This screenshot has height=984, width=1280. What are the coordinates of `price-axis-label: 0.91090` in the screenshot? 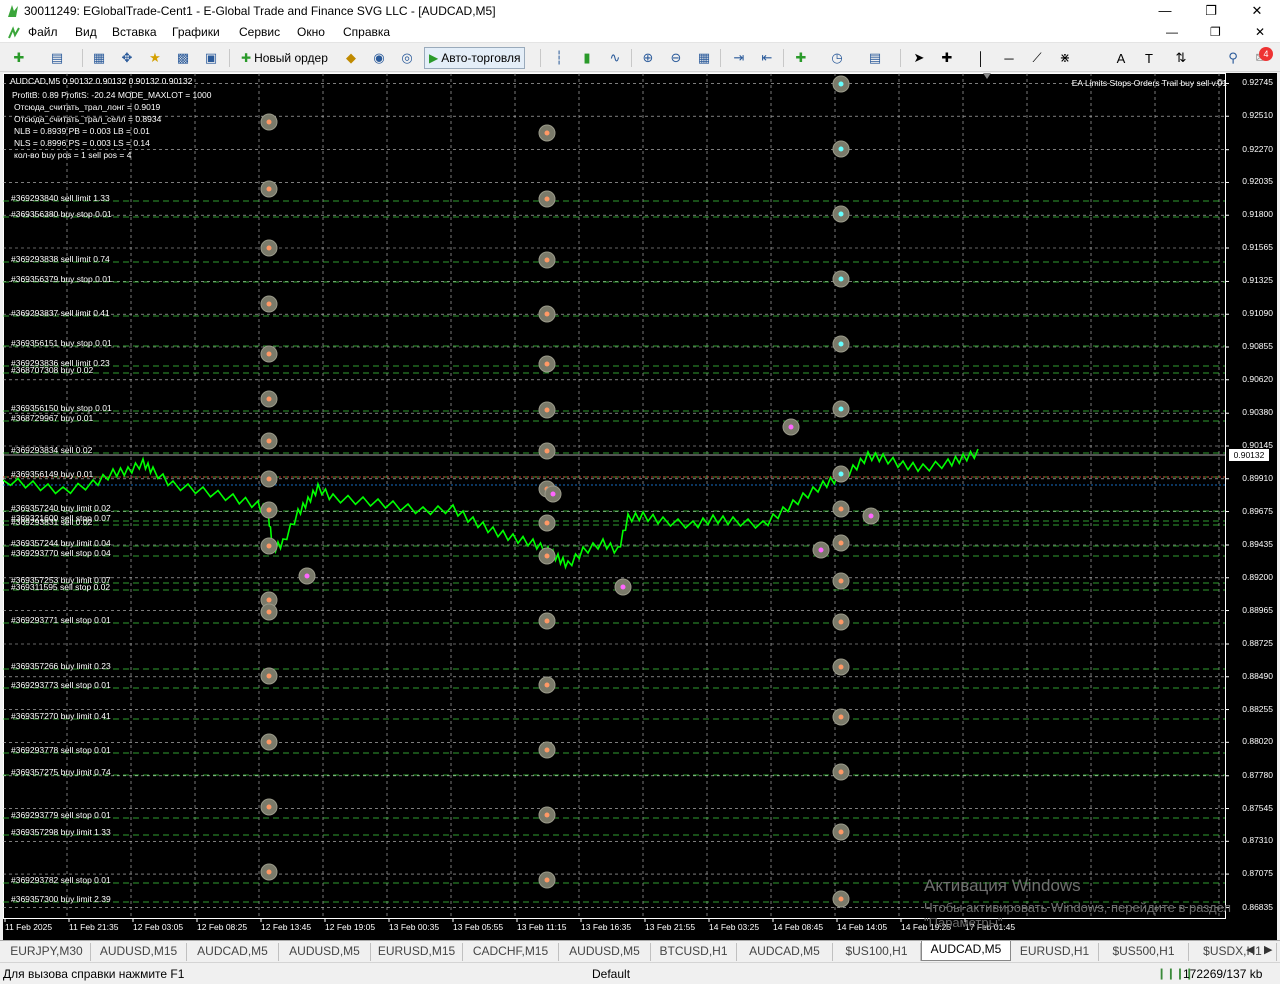 It's located at (1257, 313).